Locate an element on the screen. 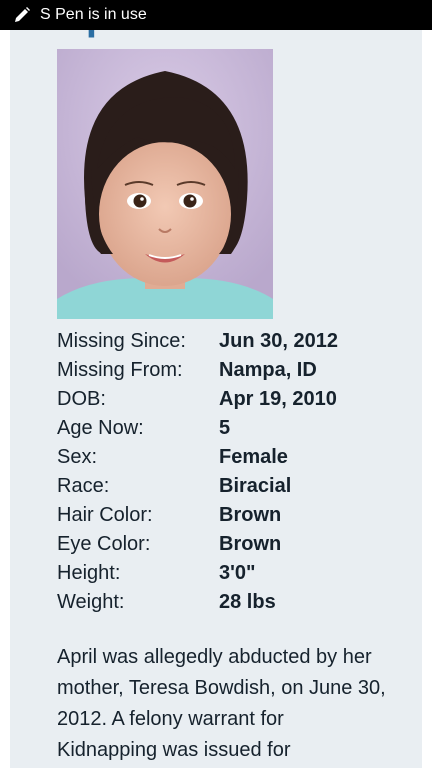  detail-value: Female is located at coordinates (253, 457).